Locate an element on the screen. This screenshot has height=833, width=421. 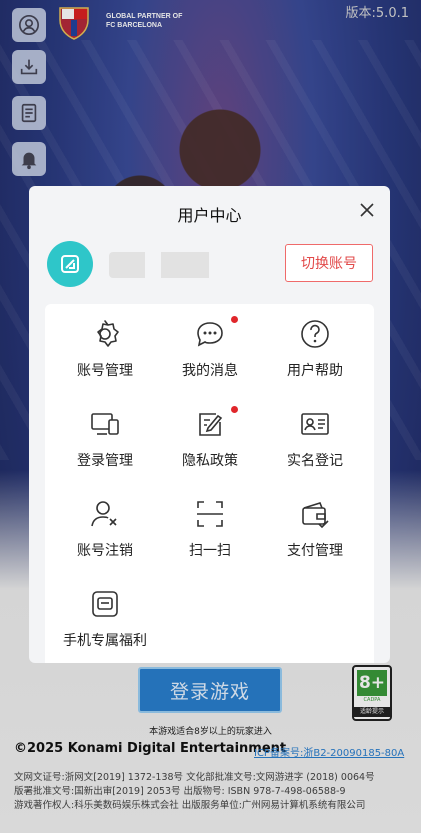
scan-item: 扫一扫 is located at coordinates (210, 524).